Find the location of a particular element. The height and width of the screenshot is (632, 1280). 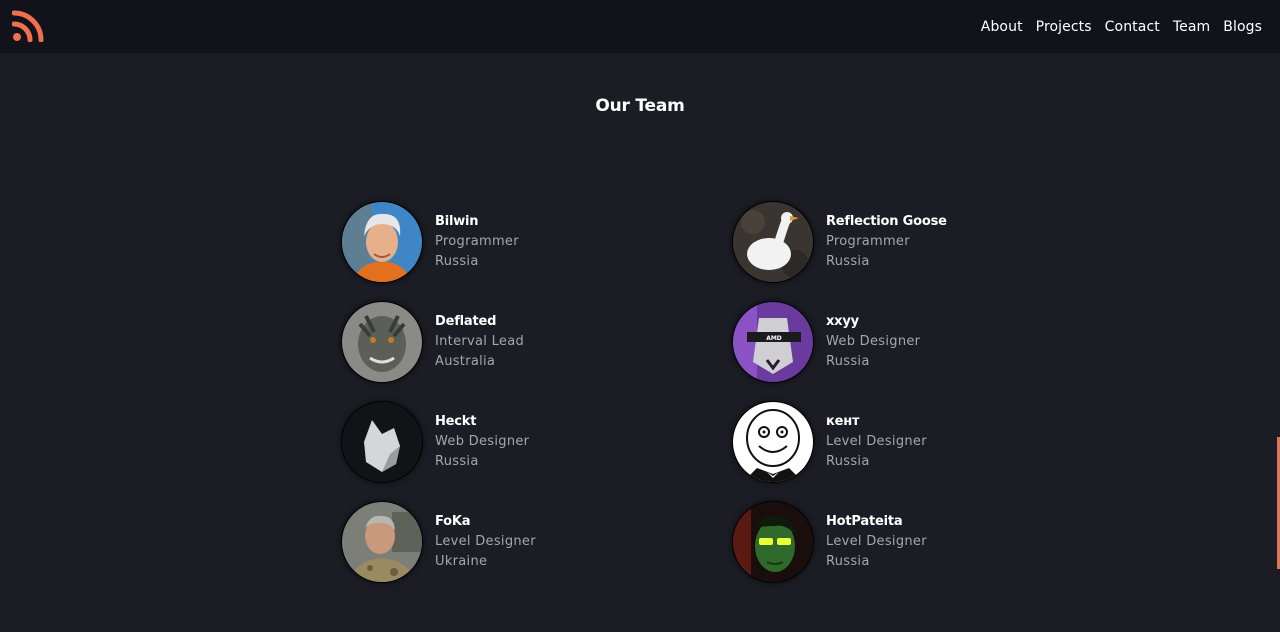

member-info: FoKa Level Designer Ukraine is located at coordinates (485, 543).